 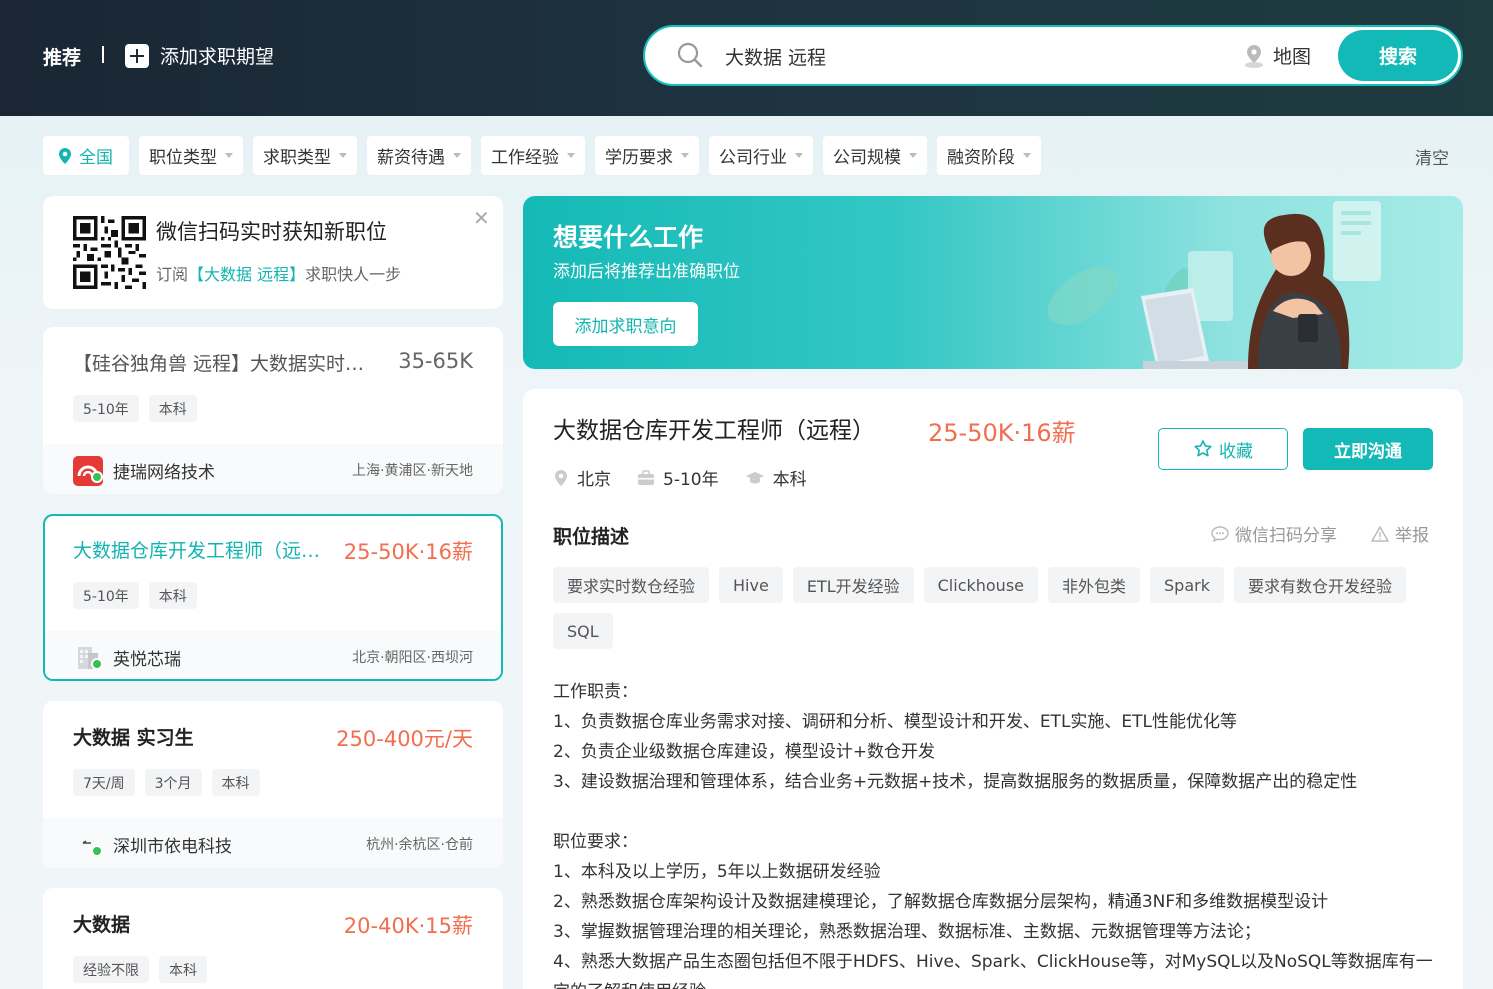 What do you see at coordinates (137, 55) in the screenshot?
I see `plus-icon` at bounding box center [137, 55].